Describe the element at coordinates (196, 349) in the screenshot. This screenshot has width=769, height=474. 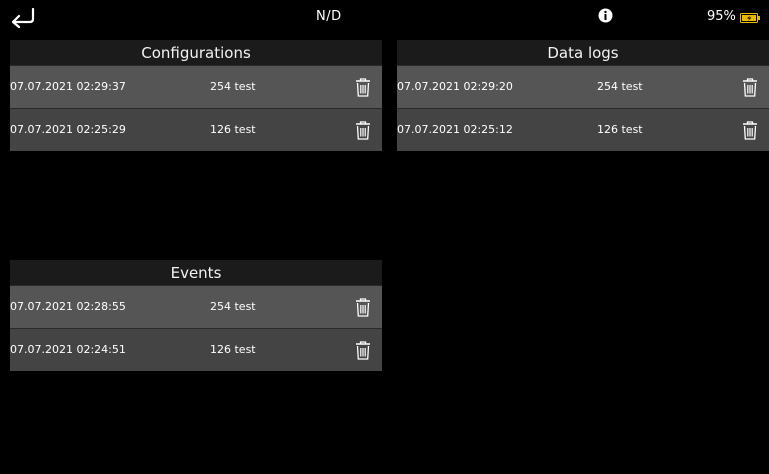
I see `list-item: 07.07.2021 02:24:51 126 test` at that location.